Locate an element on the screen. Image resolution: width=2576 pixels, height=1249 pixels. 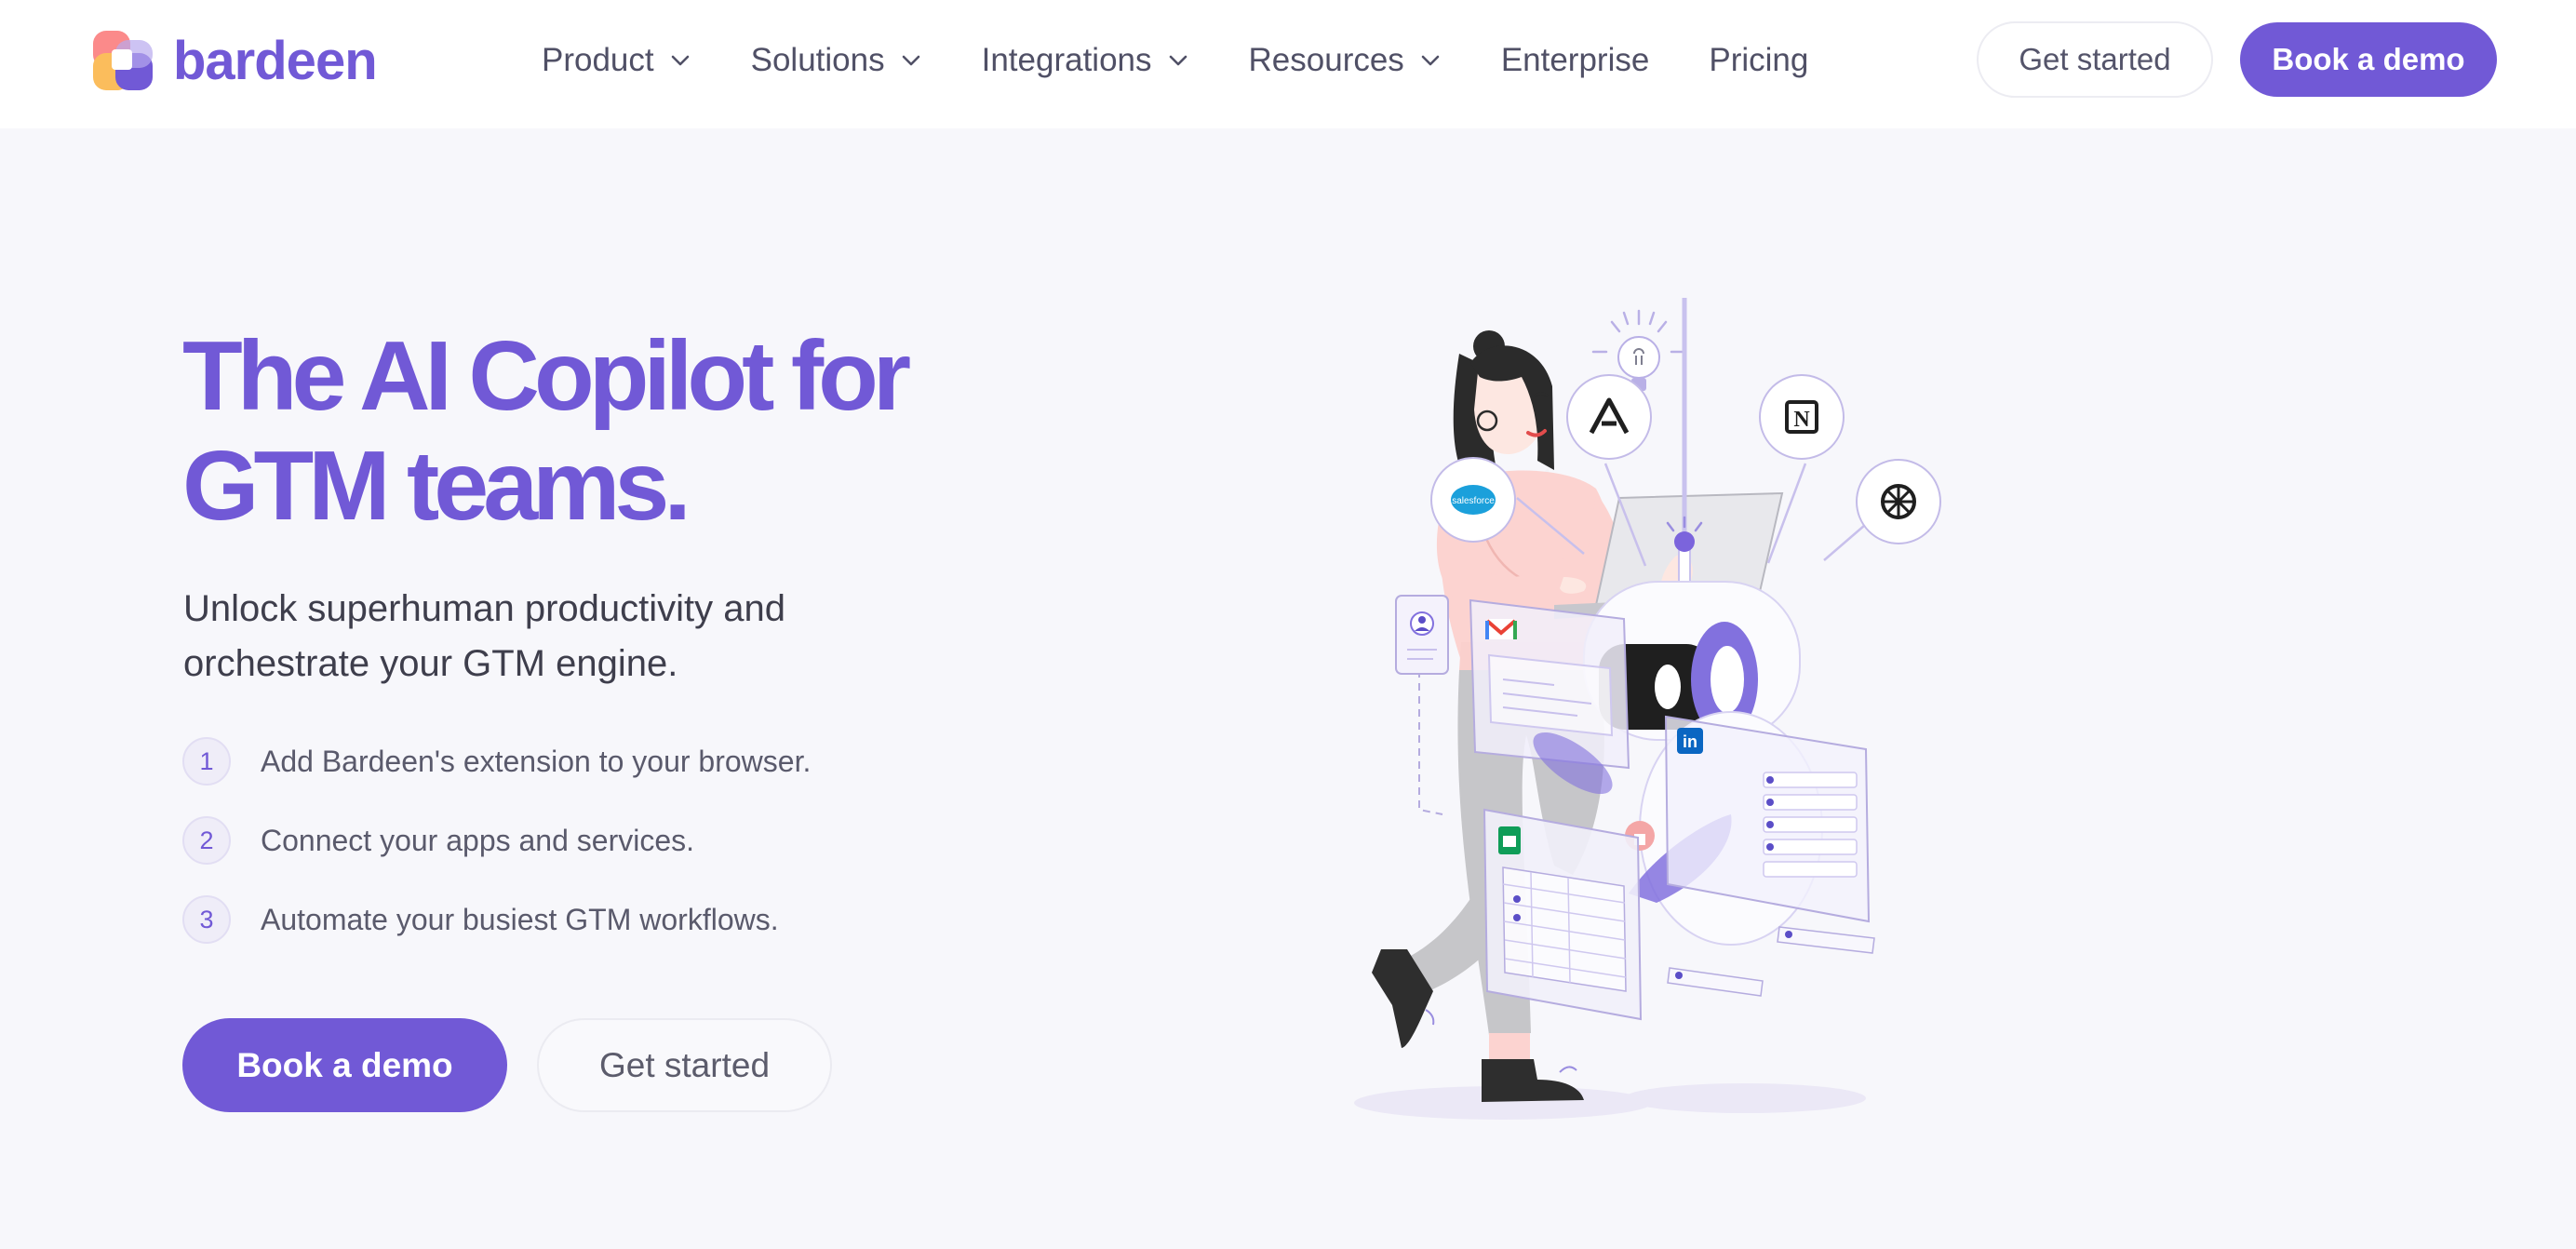
gmail-icon is located at coordinates (1501, 629).